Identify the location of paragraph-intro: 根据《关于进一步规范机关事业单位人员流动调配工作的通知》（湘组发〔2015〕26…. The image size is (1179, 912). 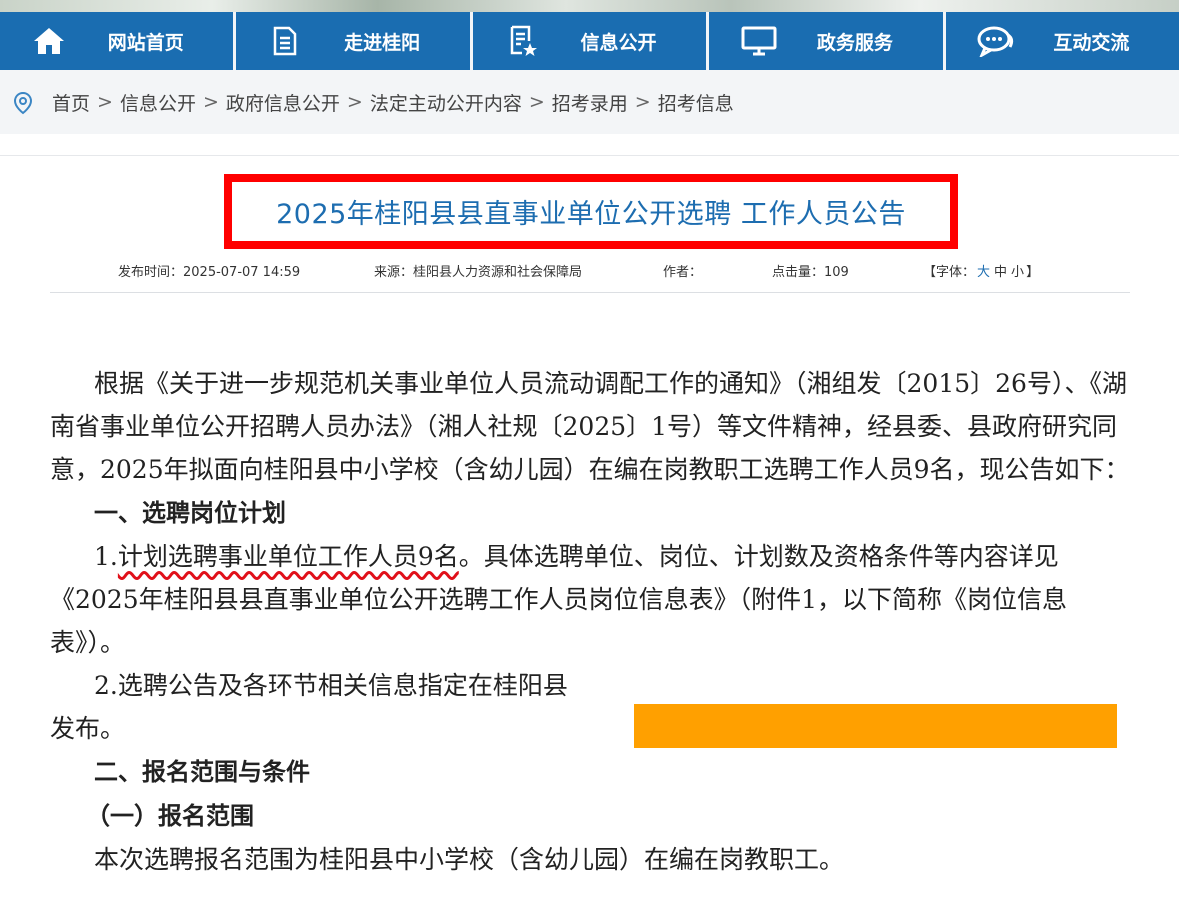
(590, 426).